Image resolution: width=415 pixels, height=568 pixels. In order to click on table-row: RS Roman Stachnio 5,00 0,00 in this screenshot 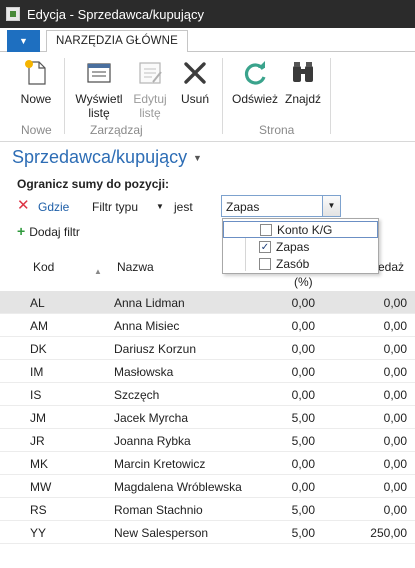, I will do `click(207, 509)`.